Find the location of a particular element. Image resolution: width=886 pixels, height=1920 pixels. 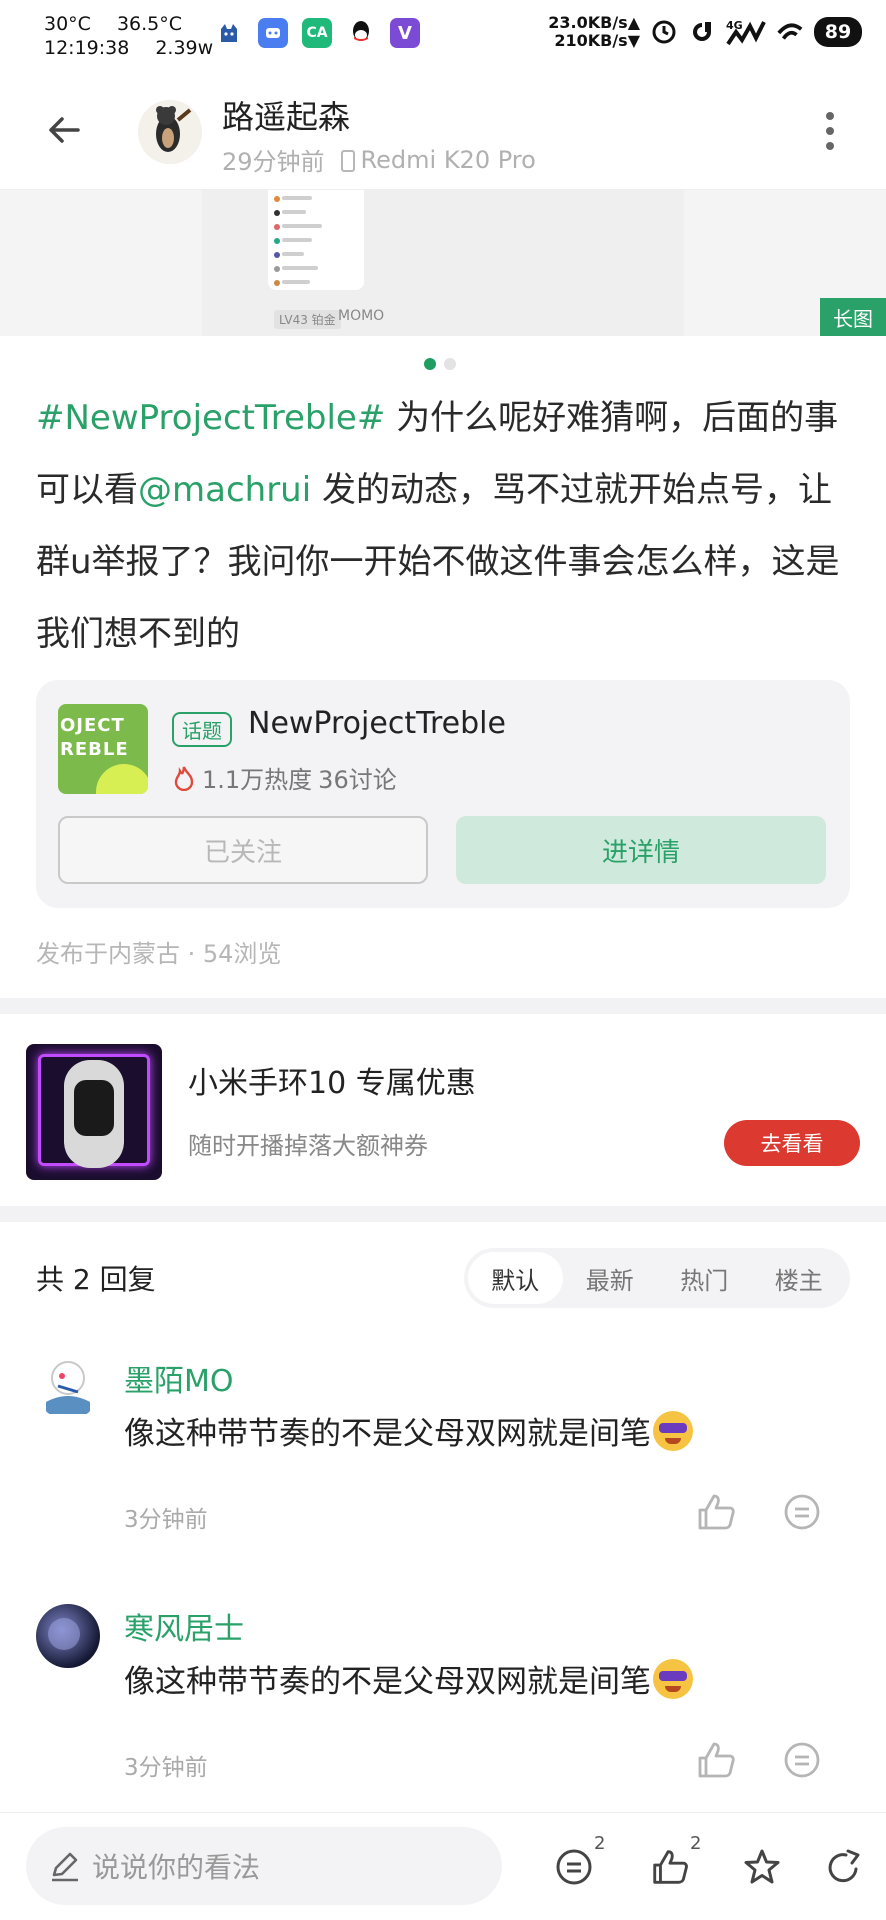

phone-icon is located at coordinates (347, 160).